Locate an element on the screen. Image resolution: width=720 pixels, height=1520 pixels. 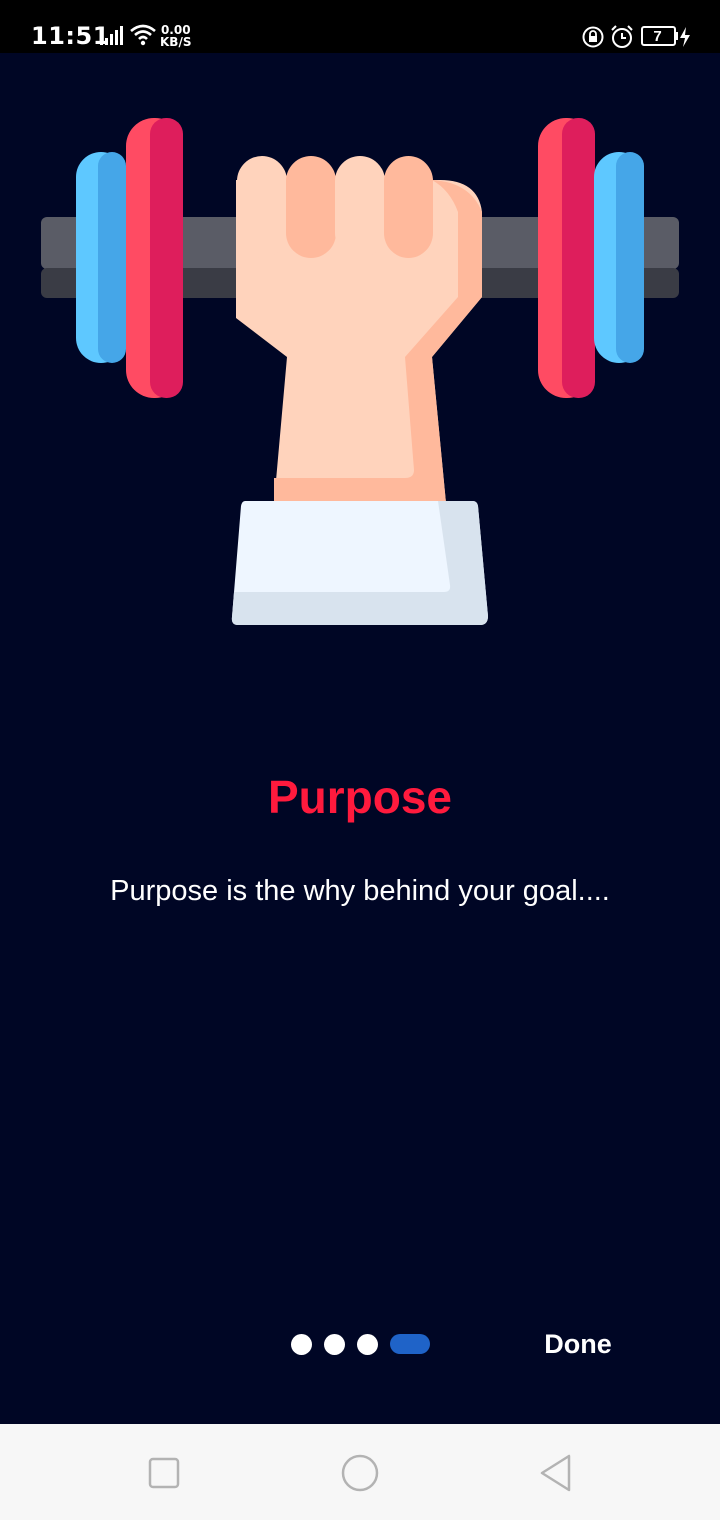
done-button: Done is located at coordinates (578, 1344).